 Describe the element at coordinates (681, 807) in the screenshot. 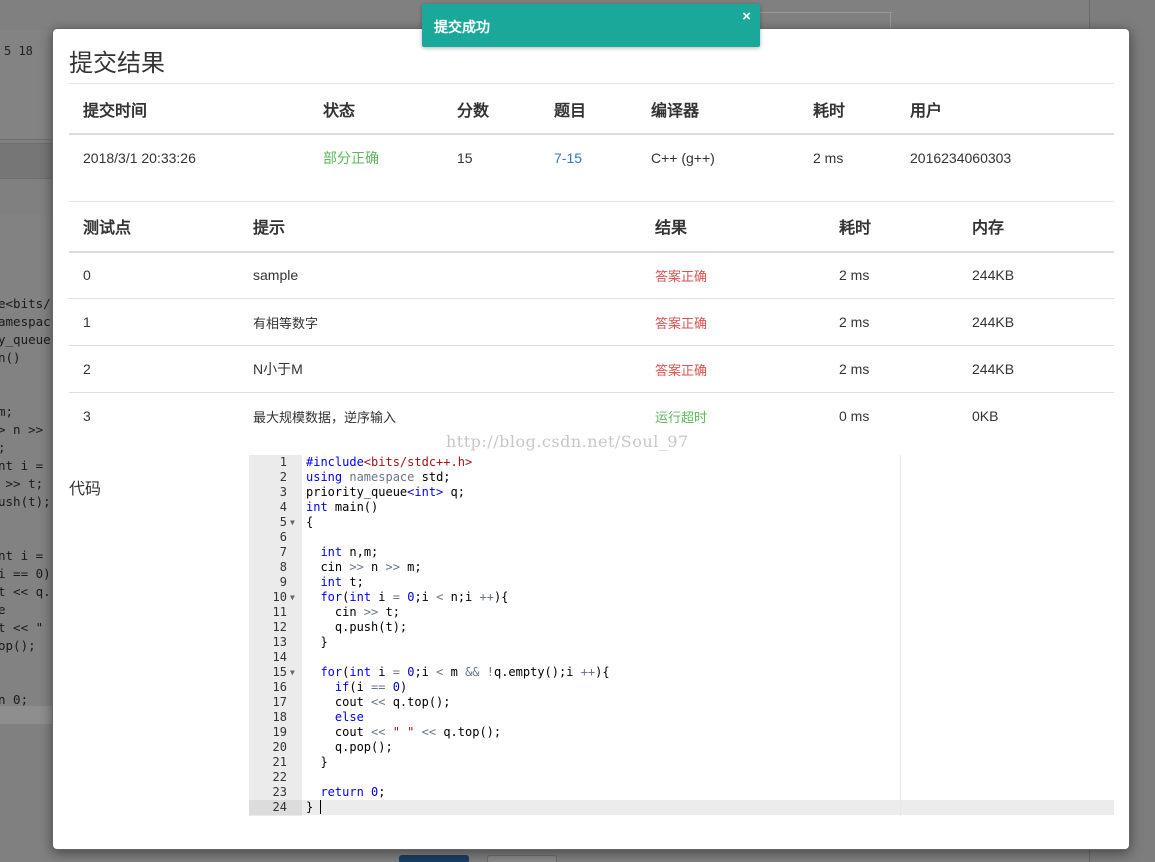

I see `code-line: 24}` at that location.